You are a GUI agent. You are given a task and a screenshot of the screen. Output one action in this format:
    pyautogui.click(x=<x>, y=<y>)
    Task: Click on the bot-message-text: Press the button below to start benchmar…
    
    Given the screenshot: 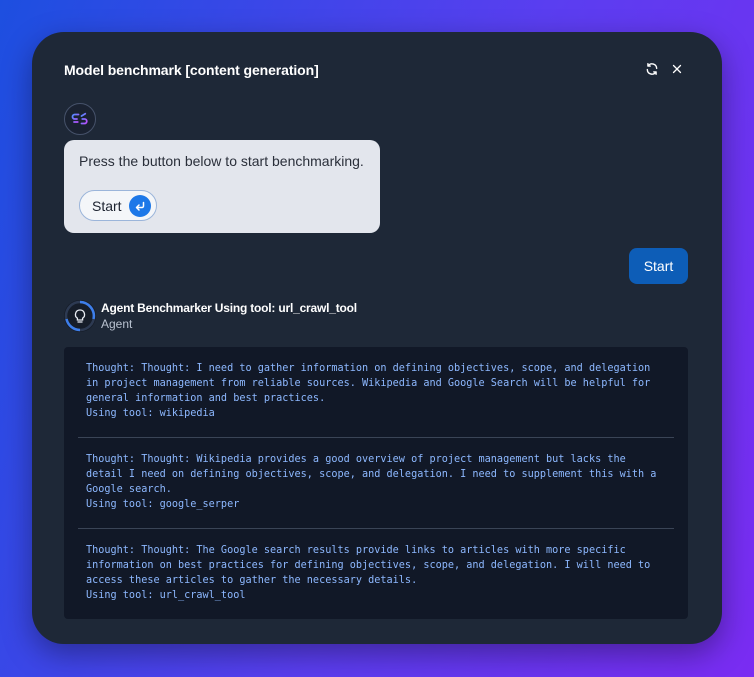 What is the action you would take?
    pyautogui.click(x=221, y=161)
    